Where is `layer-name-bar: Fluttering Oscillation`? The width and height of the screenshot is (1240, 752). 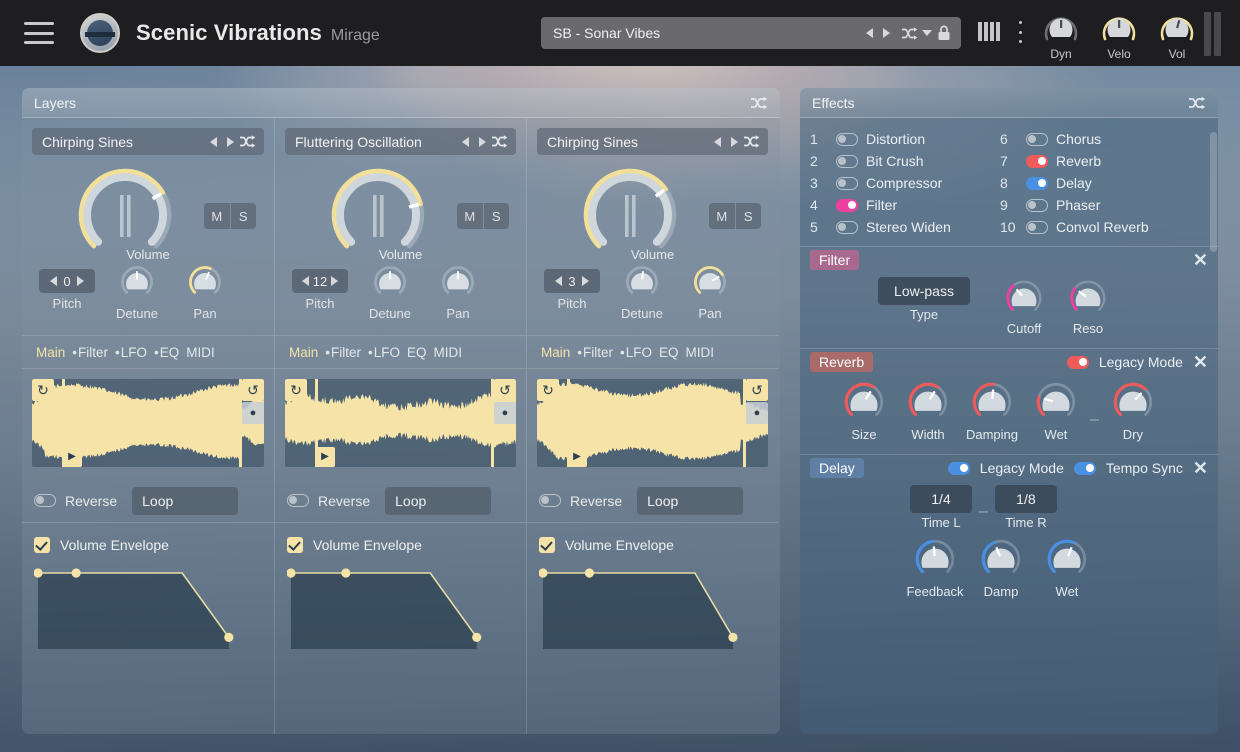 layer-name-bar: Fluttering Oscillation is located at coordinates (400, 141).